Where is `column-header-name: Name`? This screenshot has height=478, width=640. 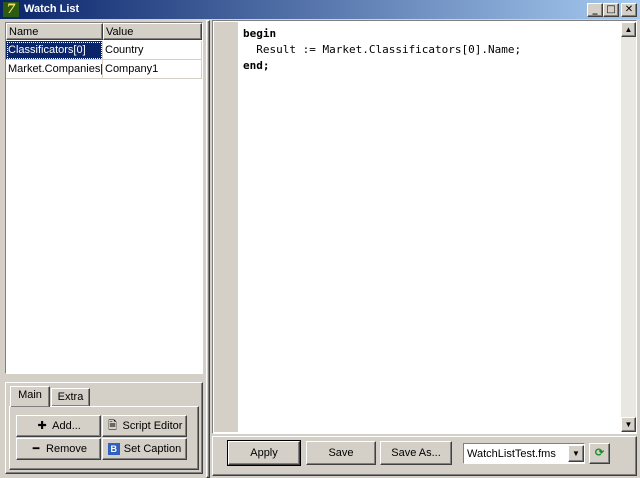 column-header-name: Name is located at coordinates (54, 31).